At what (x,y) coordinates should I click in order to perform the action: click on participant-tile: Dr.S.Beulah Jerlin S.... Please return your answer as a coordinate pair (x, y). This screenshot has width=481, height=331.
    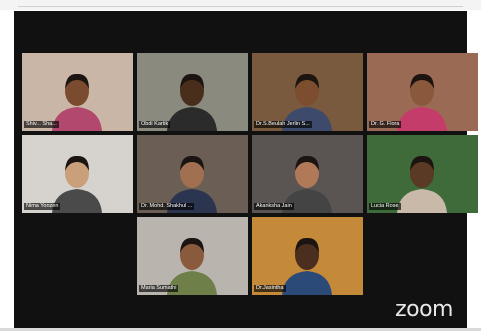
    Looking at the image, I should click on (307, 92).